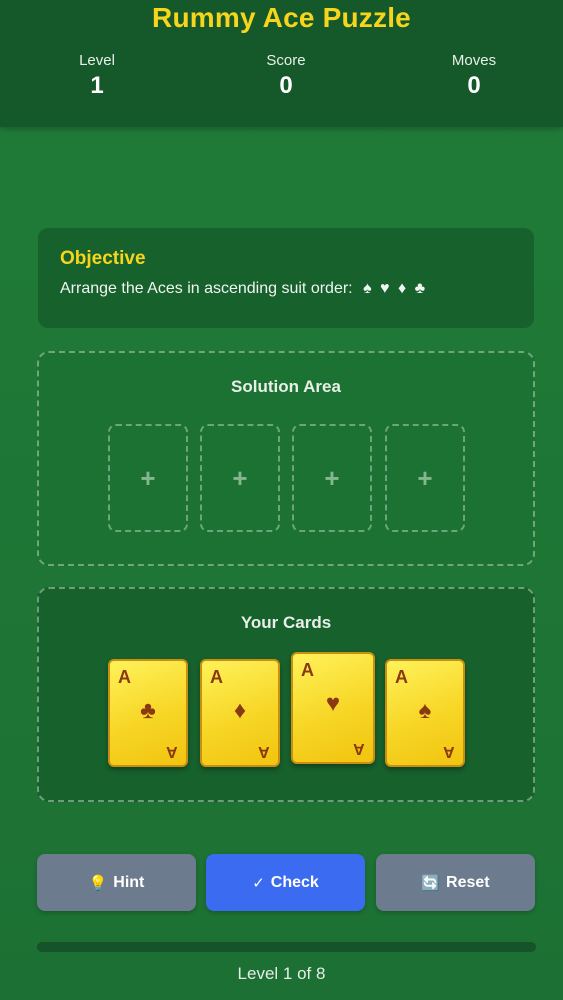 The width and height of the screenshot is (563, 1000). What do you see at coordinates (258, 883) in the screenshot?
I see `checkmark-icon: ✓` at bounding box center [258, 883].